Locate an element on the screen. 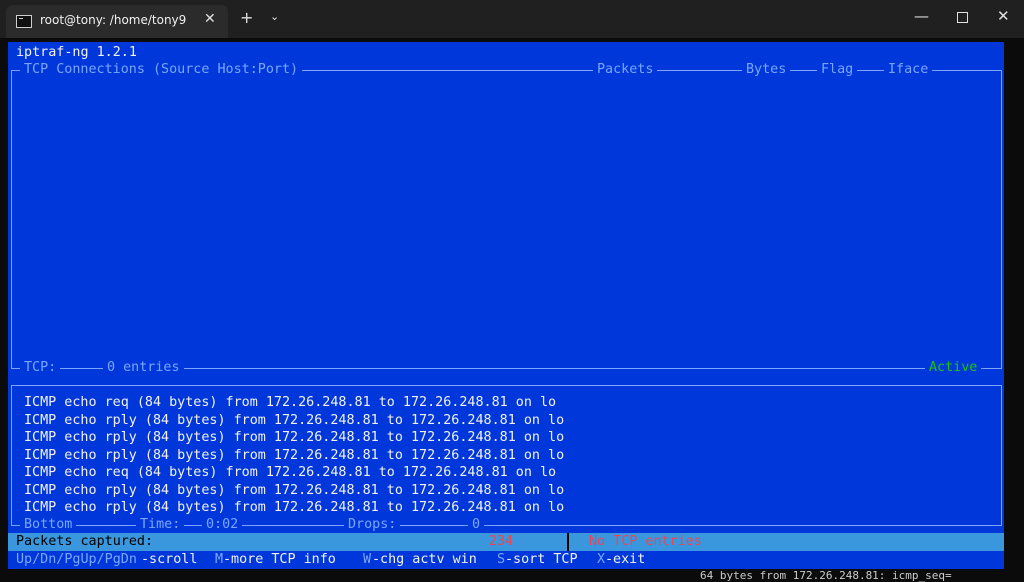 The image size is (1024, 582). help-key-more: M is located at coordinates (219, 559).